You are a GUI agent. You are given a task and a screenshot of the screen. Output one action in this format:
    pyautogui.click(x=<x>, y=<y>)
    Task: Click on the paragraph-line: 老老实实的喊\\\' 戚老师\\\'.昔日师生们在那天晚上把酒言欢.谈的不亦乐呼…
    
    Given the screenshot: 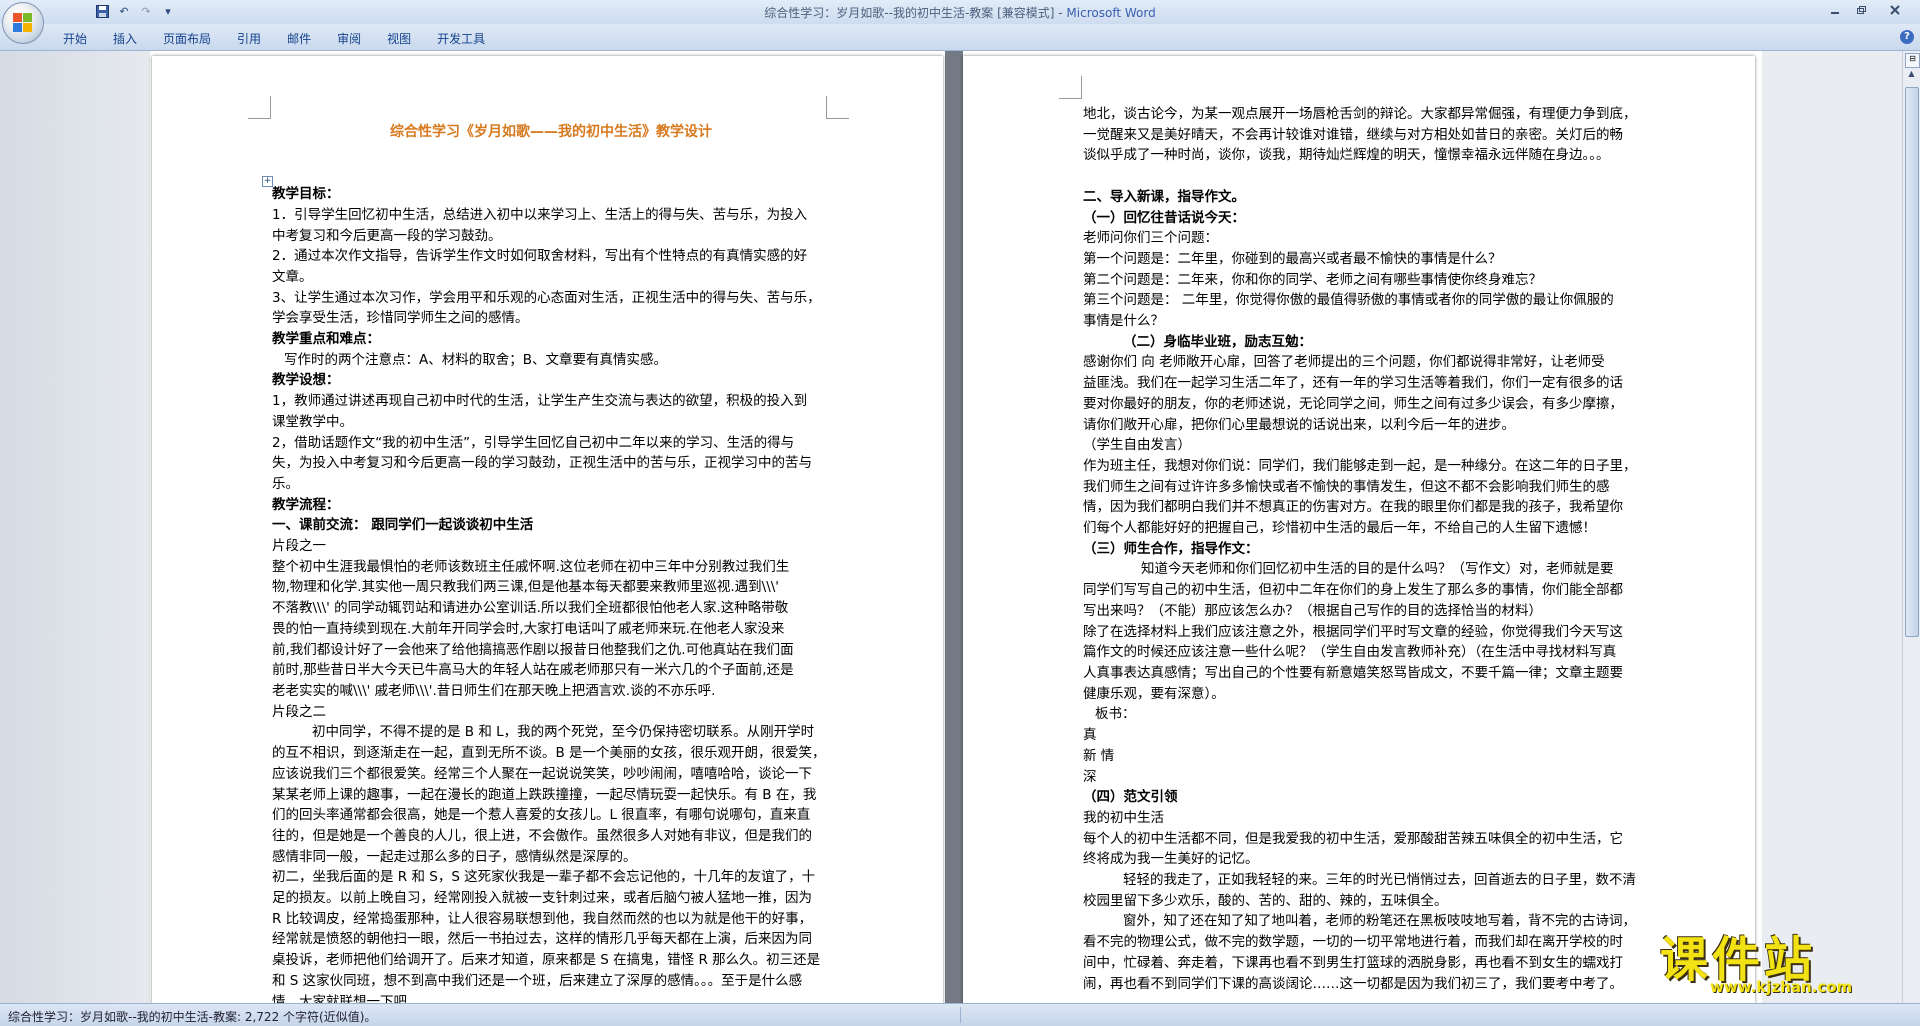 What is the action you would take?
    pyautogui.click(x=494, y=690)
    